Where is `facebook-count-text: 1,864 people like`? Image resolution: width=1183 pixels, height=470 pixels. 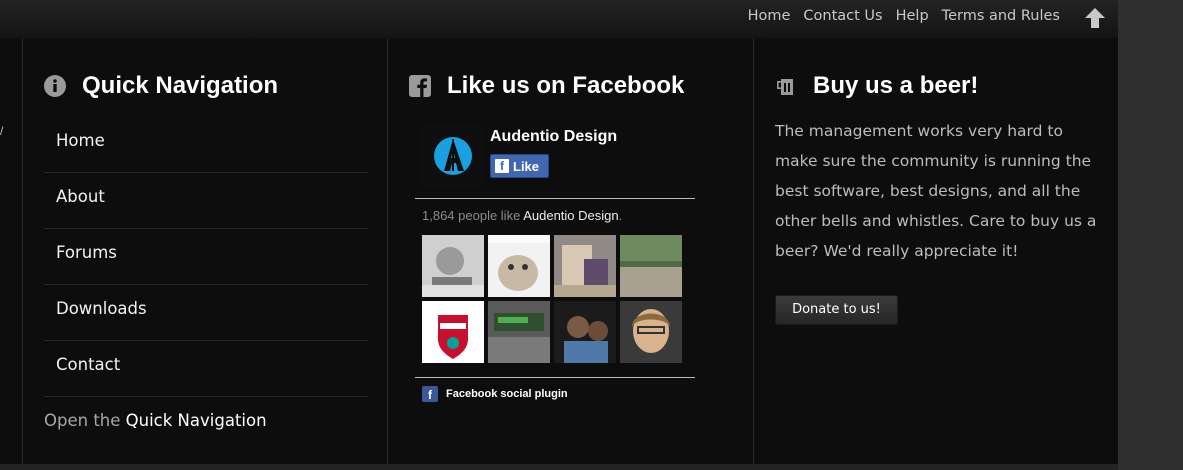
facebook-count-text: 1,864 people like is located at coordinates (471, 215).